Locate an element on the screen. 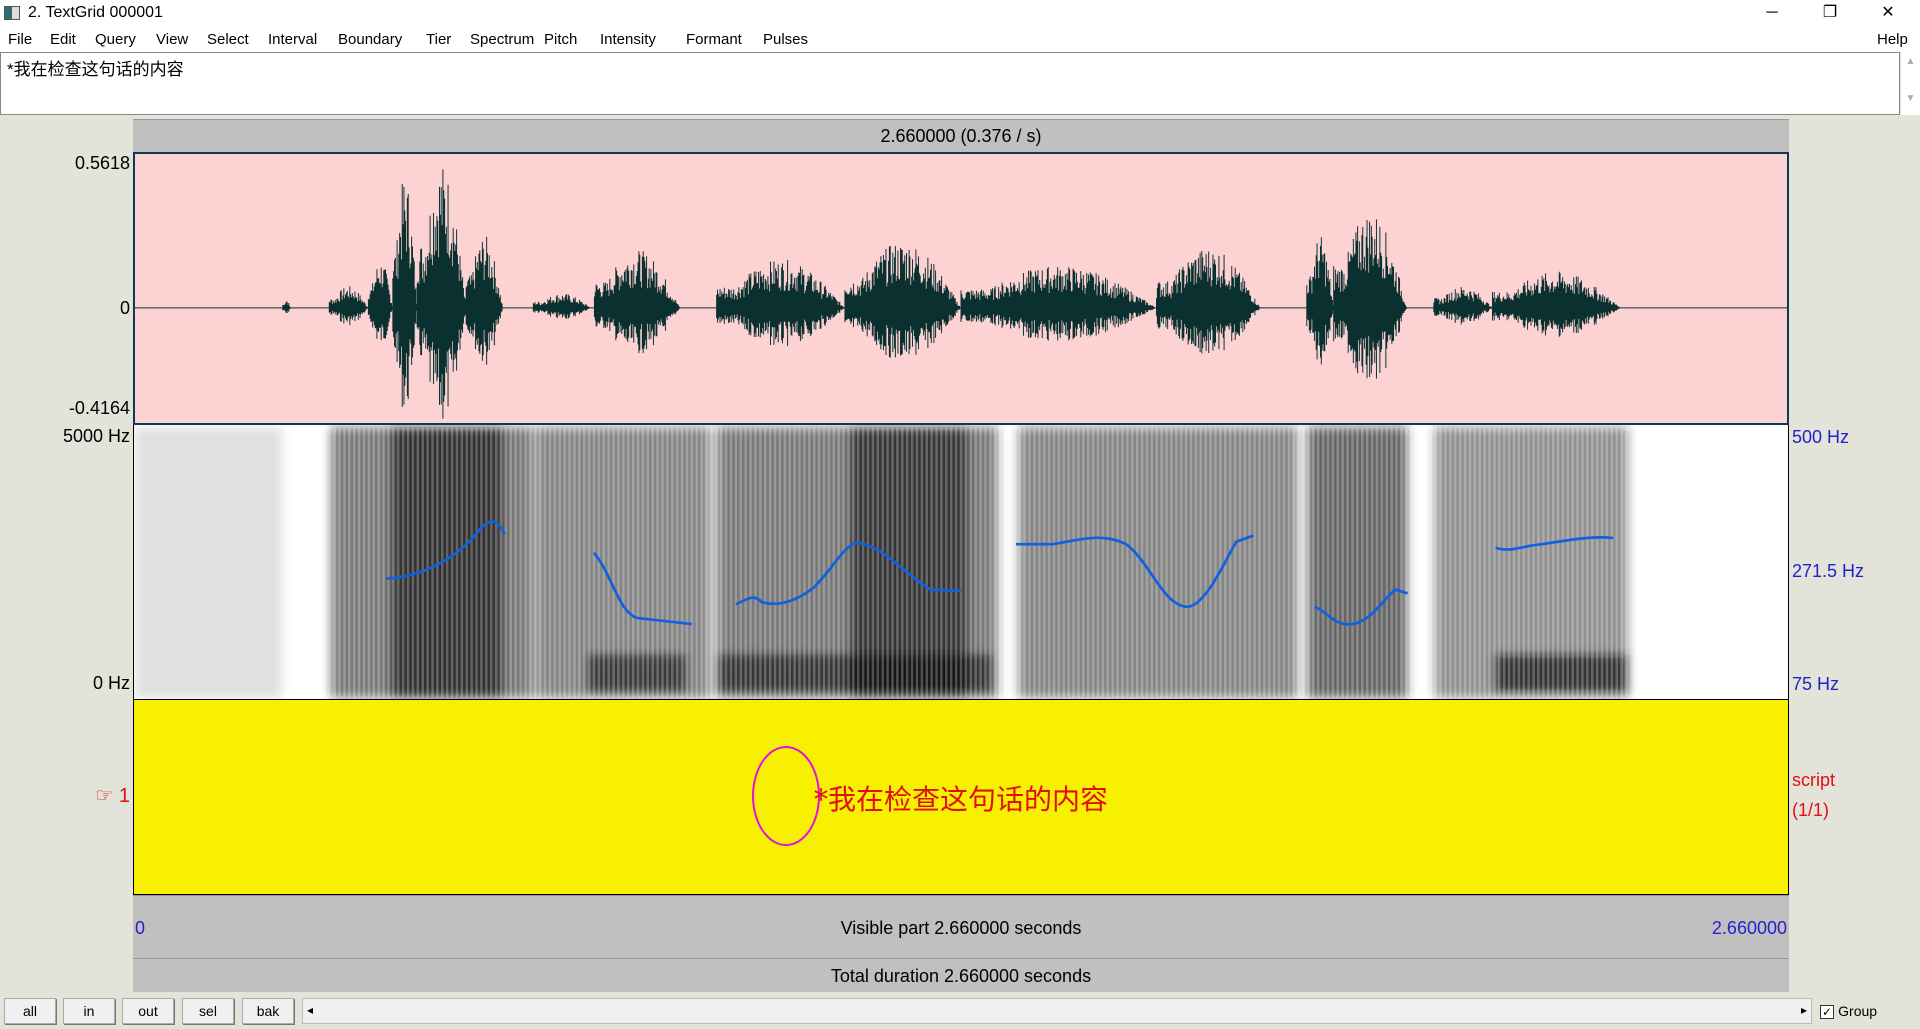  group-checkbox: ✓ Group is located at coordinates (1848, 1011).